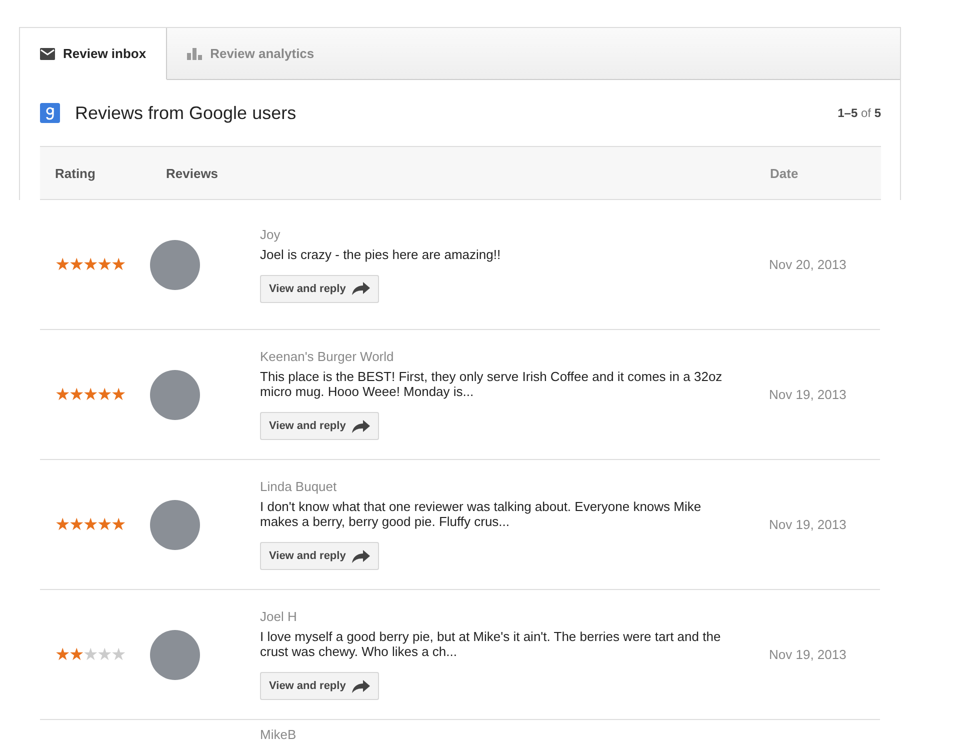 The height and width of the screenshot is (744, 969). Describe the element at coordinates (194, 54) in the screenshot. I see `bar-chart-icon` at that location.